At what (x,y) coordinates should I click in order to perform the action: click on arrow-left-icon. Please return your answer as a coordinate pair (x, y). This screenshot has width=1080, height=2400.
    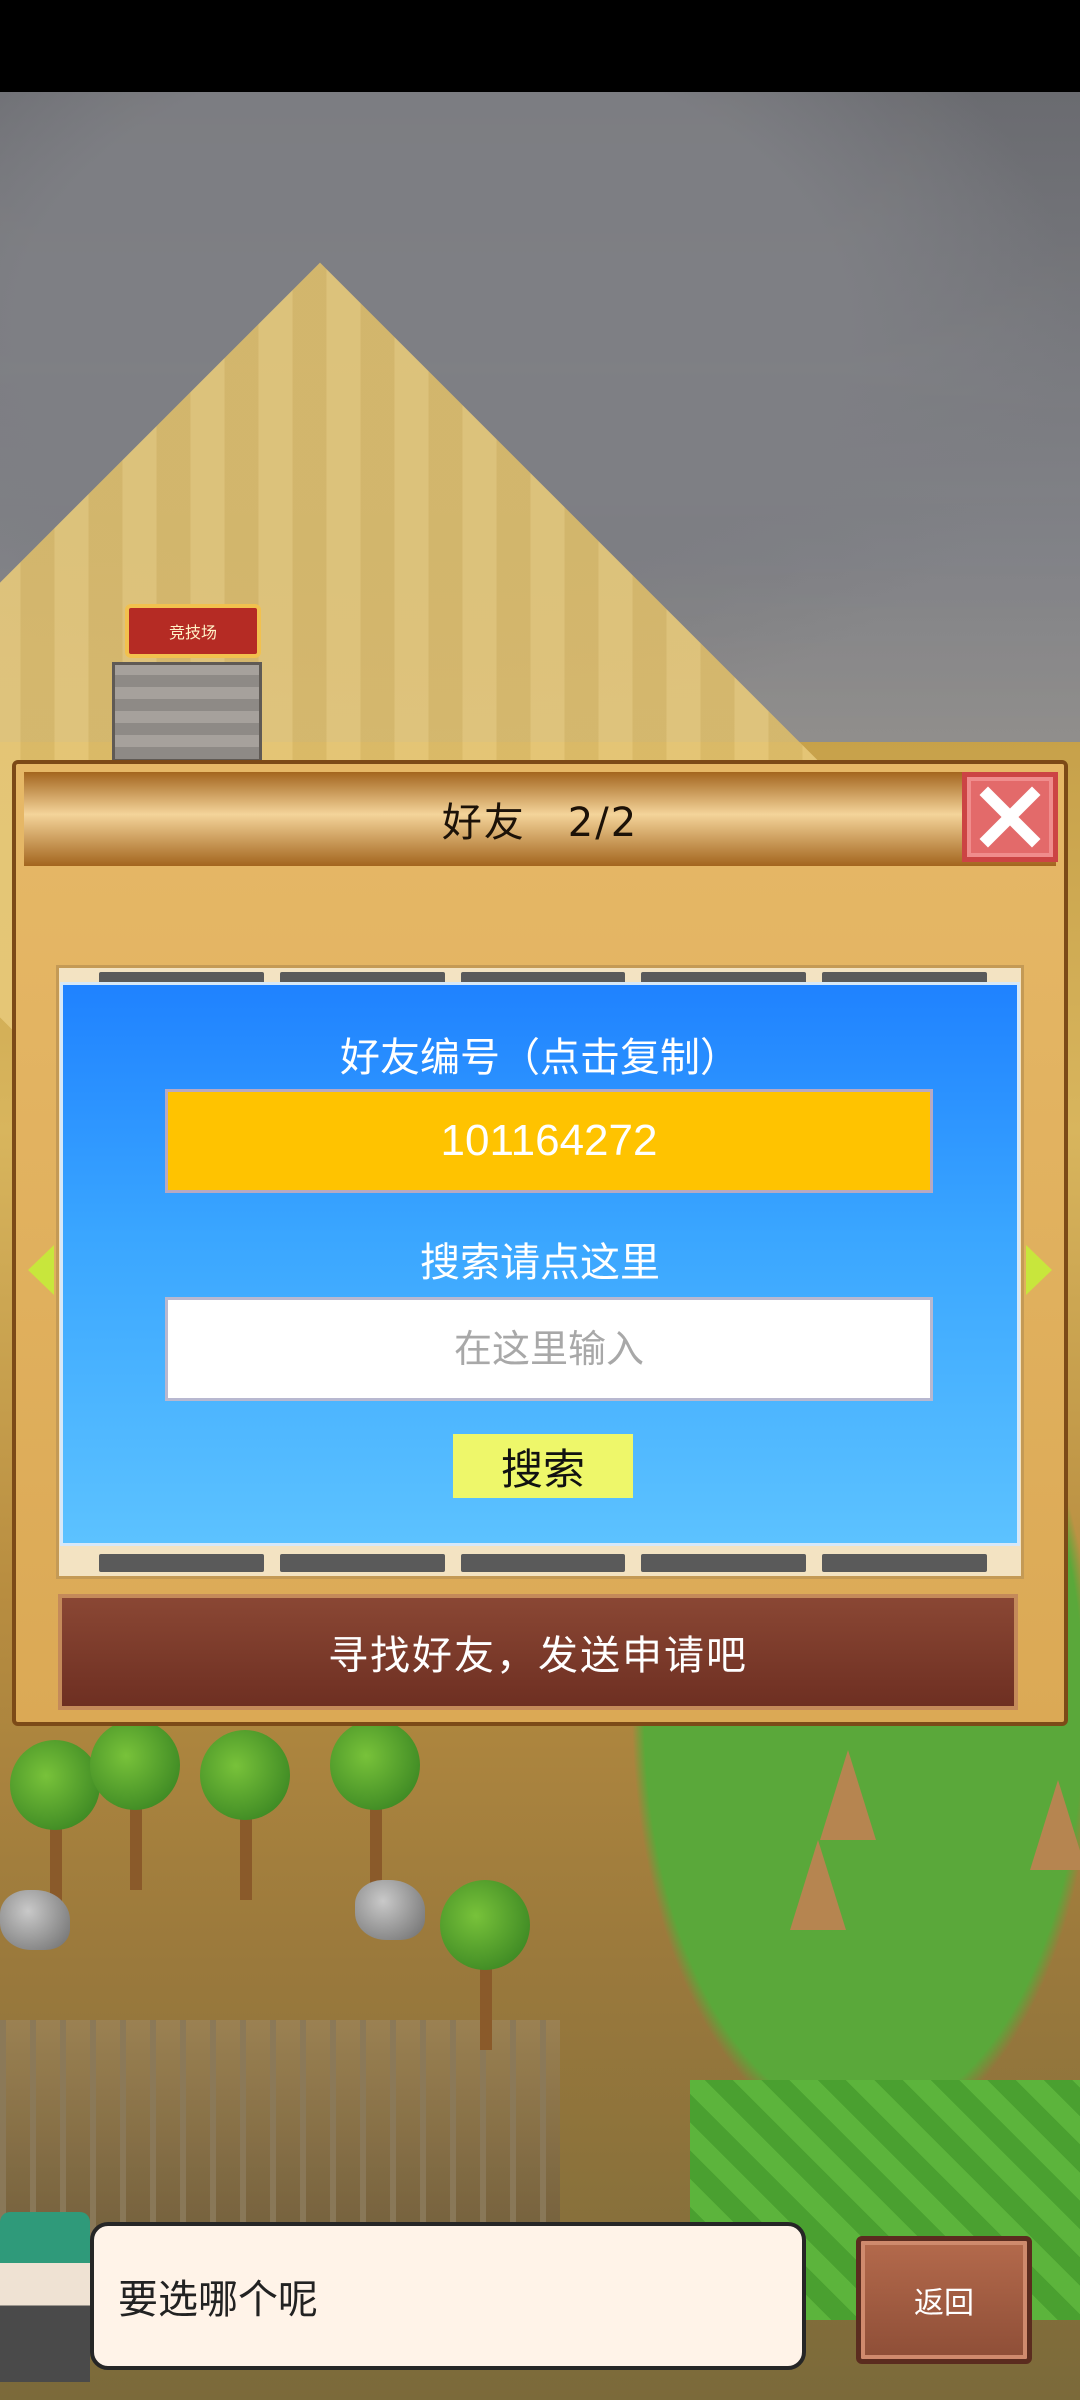
    Looking at the image, I should click on (41, 1270).